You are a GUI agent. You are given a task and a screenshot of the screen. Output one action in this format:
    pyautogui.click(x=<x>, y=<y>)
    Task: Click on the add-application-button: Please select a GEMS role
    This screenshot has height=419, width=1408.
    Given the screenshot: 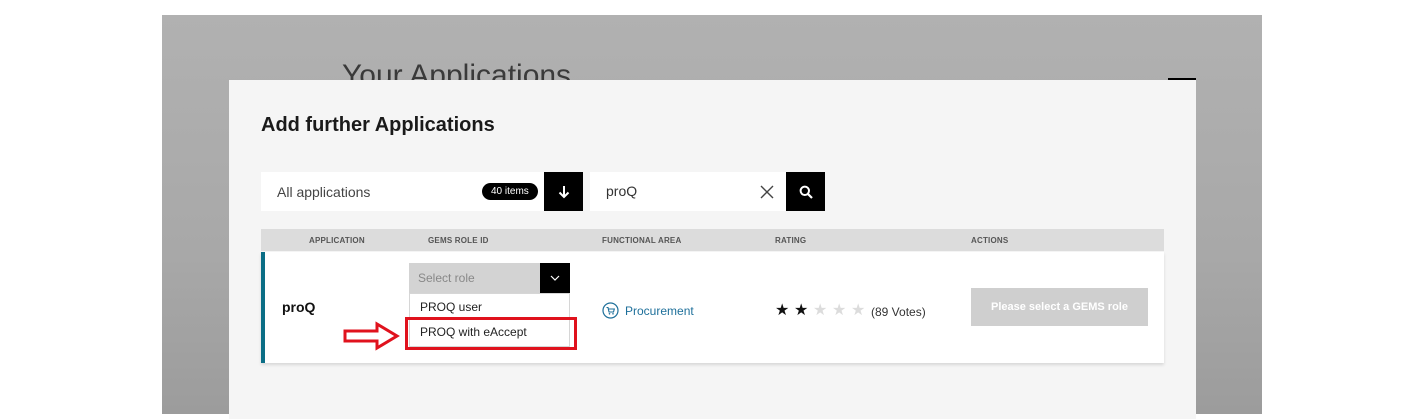 What is the action you would take?
    pyautogui.click(x=1059, y=307)
    